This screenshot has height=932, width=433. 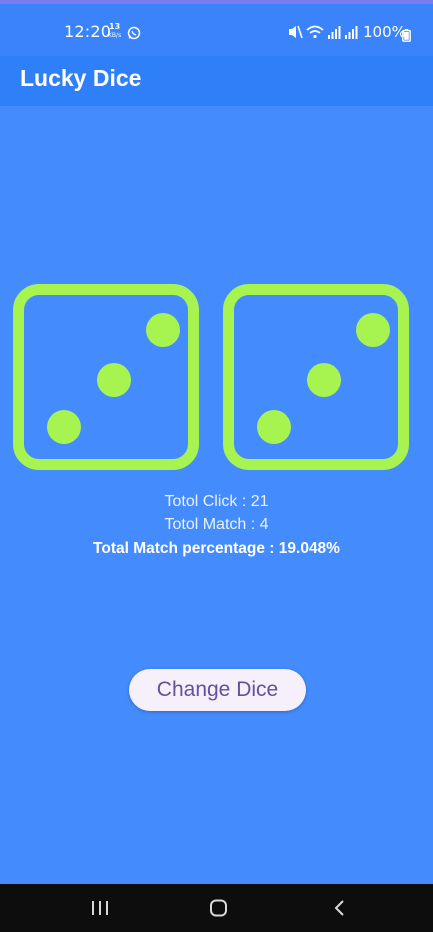 I want to click on whatsapp-icon, so click(x=134, y=34).